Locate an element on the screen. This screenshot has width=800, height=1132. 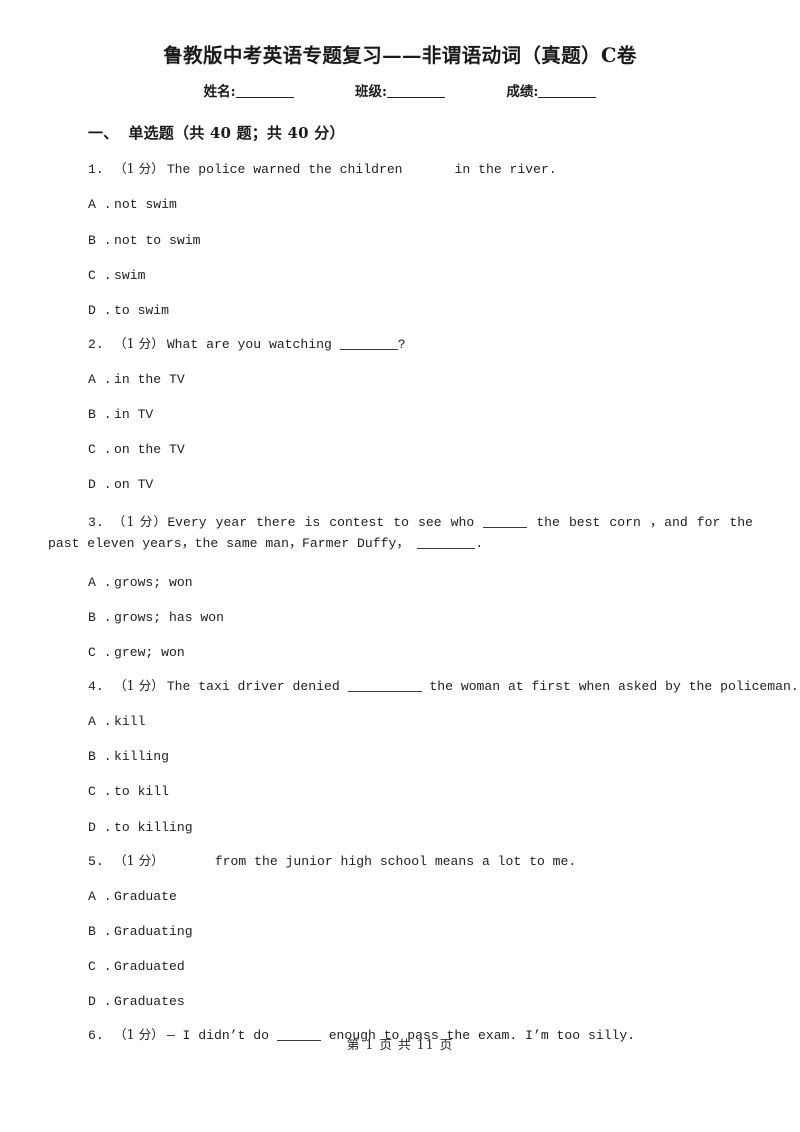
question-stem: 2. （1 分） What are you watching ? is located at coordinates (400, 343).